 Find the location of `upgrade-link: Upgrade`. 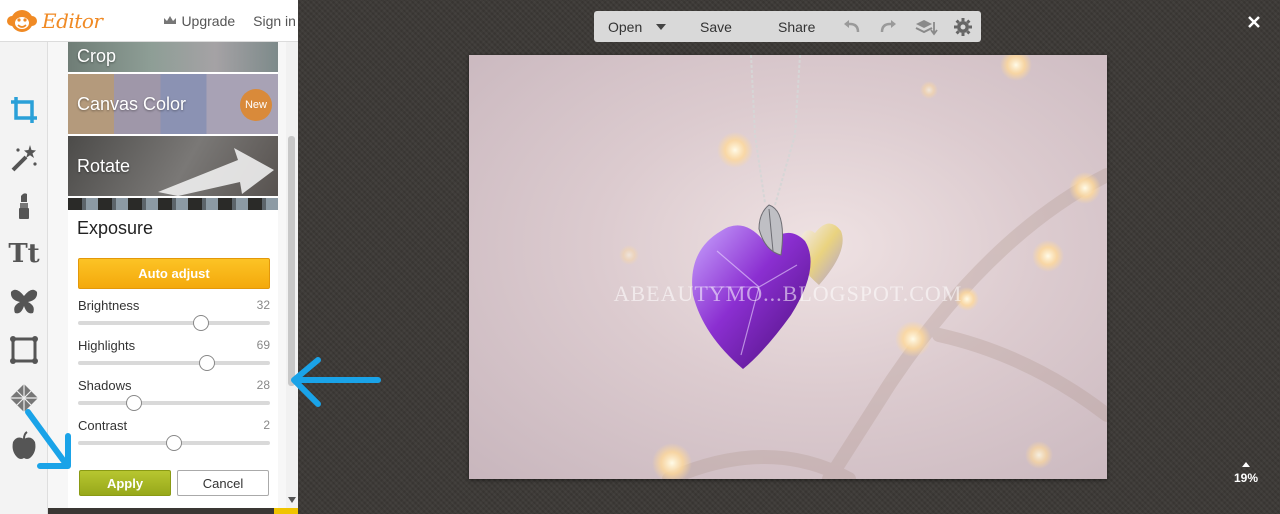

upgrade-link: Upgrade is located at coordinates (199, 21).